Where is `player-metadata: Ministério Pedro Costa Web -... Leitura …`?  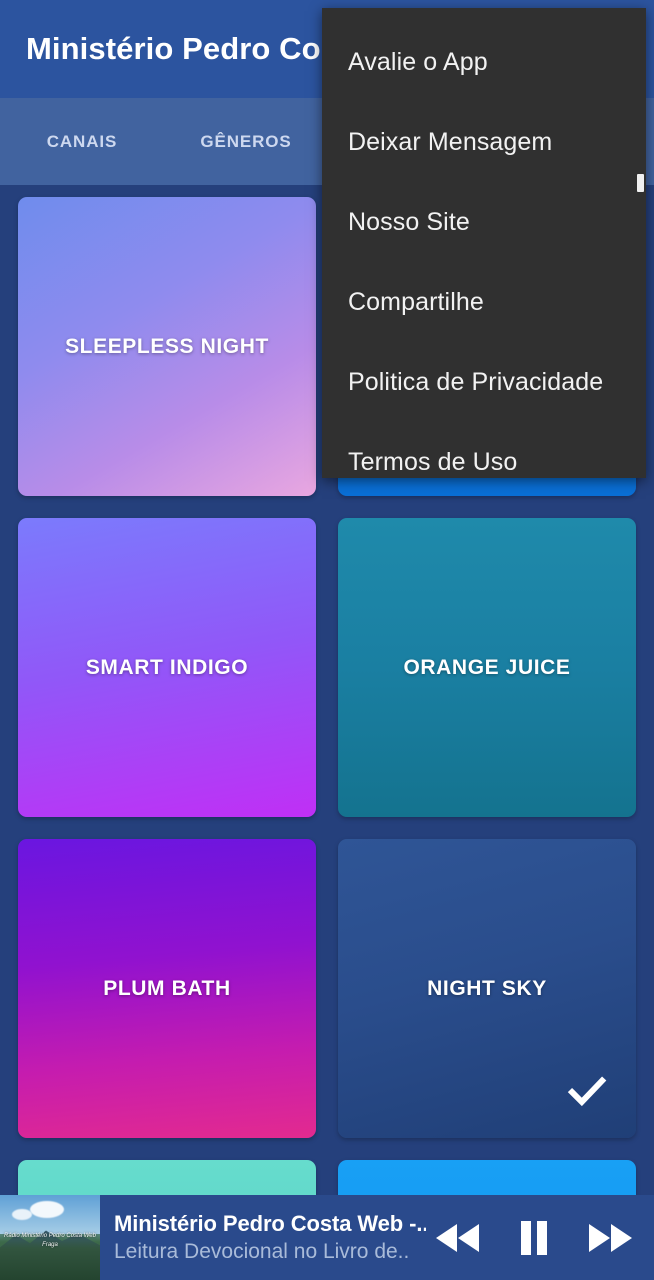 player-metadata: Ministério Pedro Costa Web -... Leitura … is located at coordinates (266, 1237).